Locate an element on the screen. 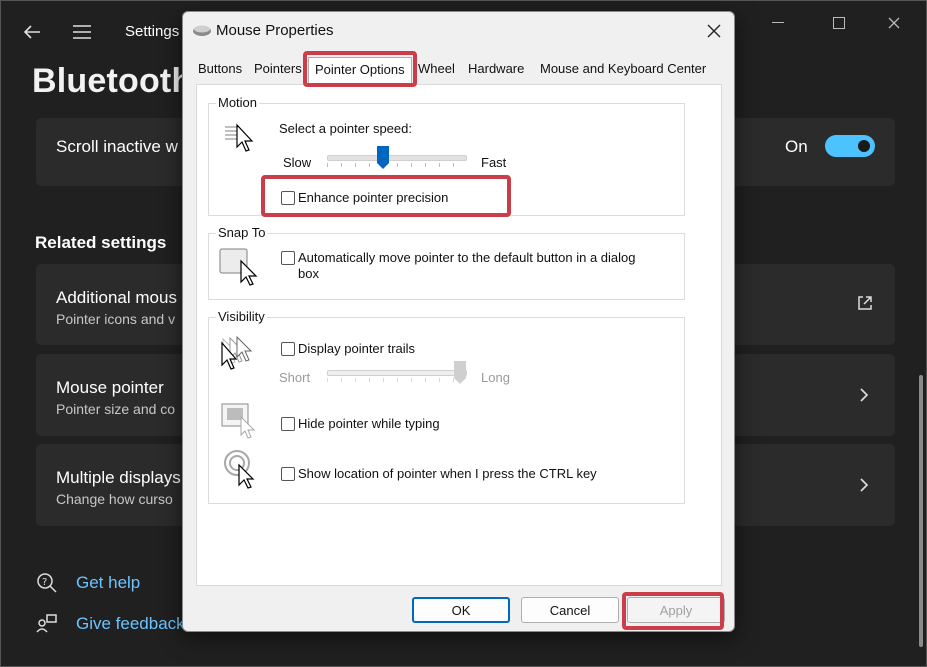 This screenshot has height=667, width=927. card-subtitle: Pointer icons and v is located at coordinates (116, 319).